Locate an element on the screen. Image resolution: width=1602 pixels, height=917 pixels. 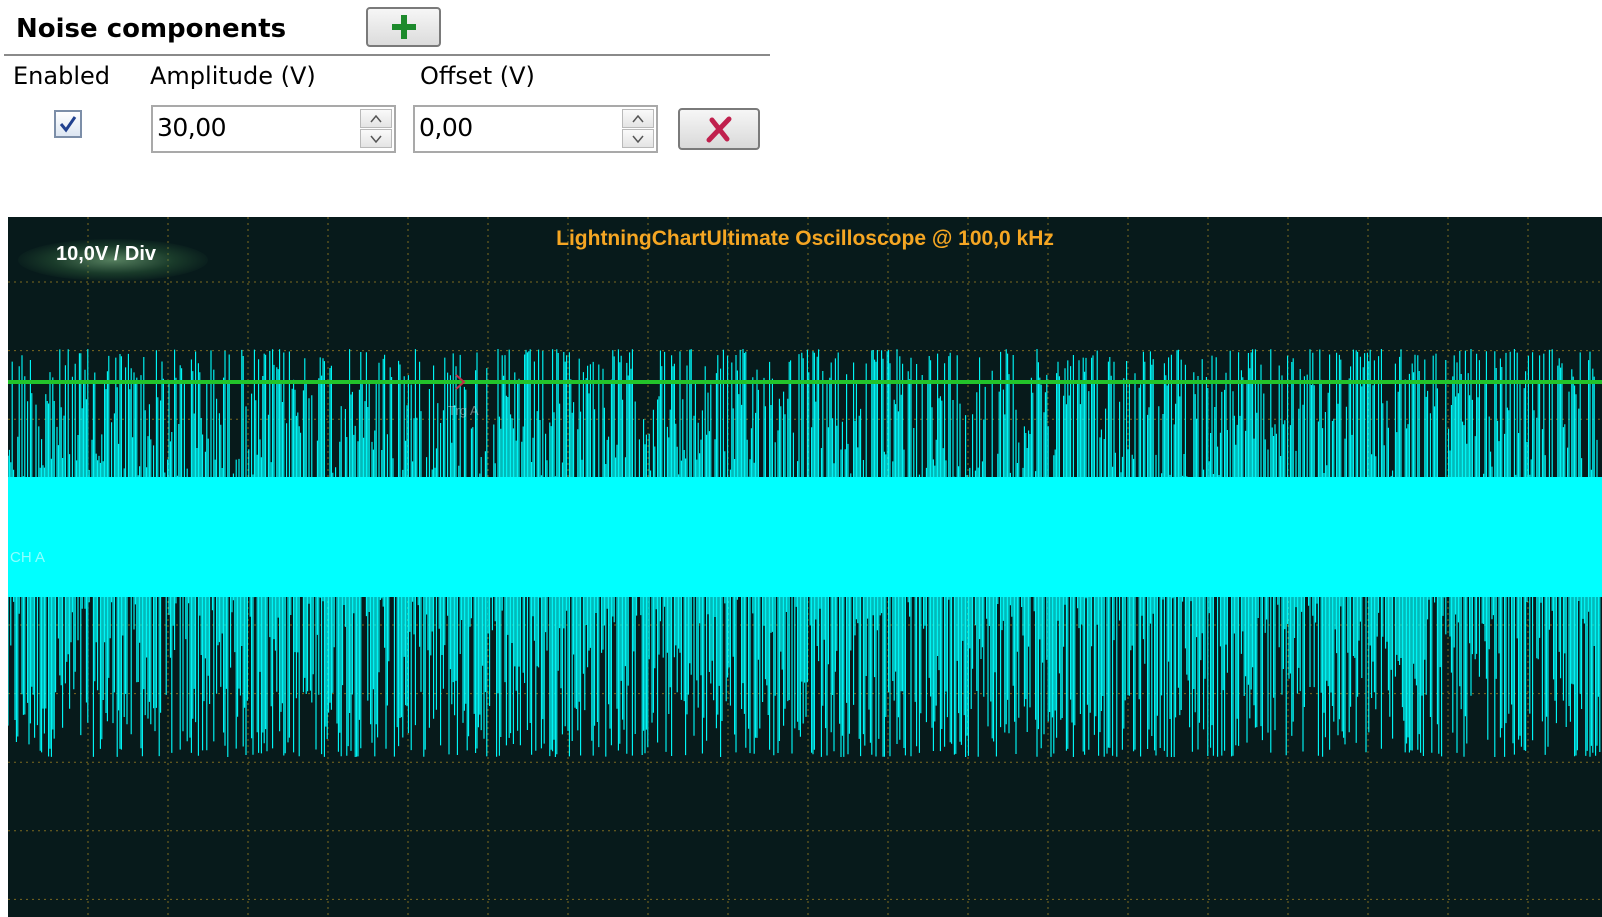
trigger-label: Trg A is located at coordinates (463, 410).